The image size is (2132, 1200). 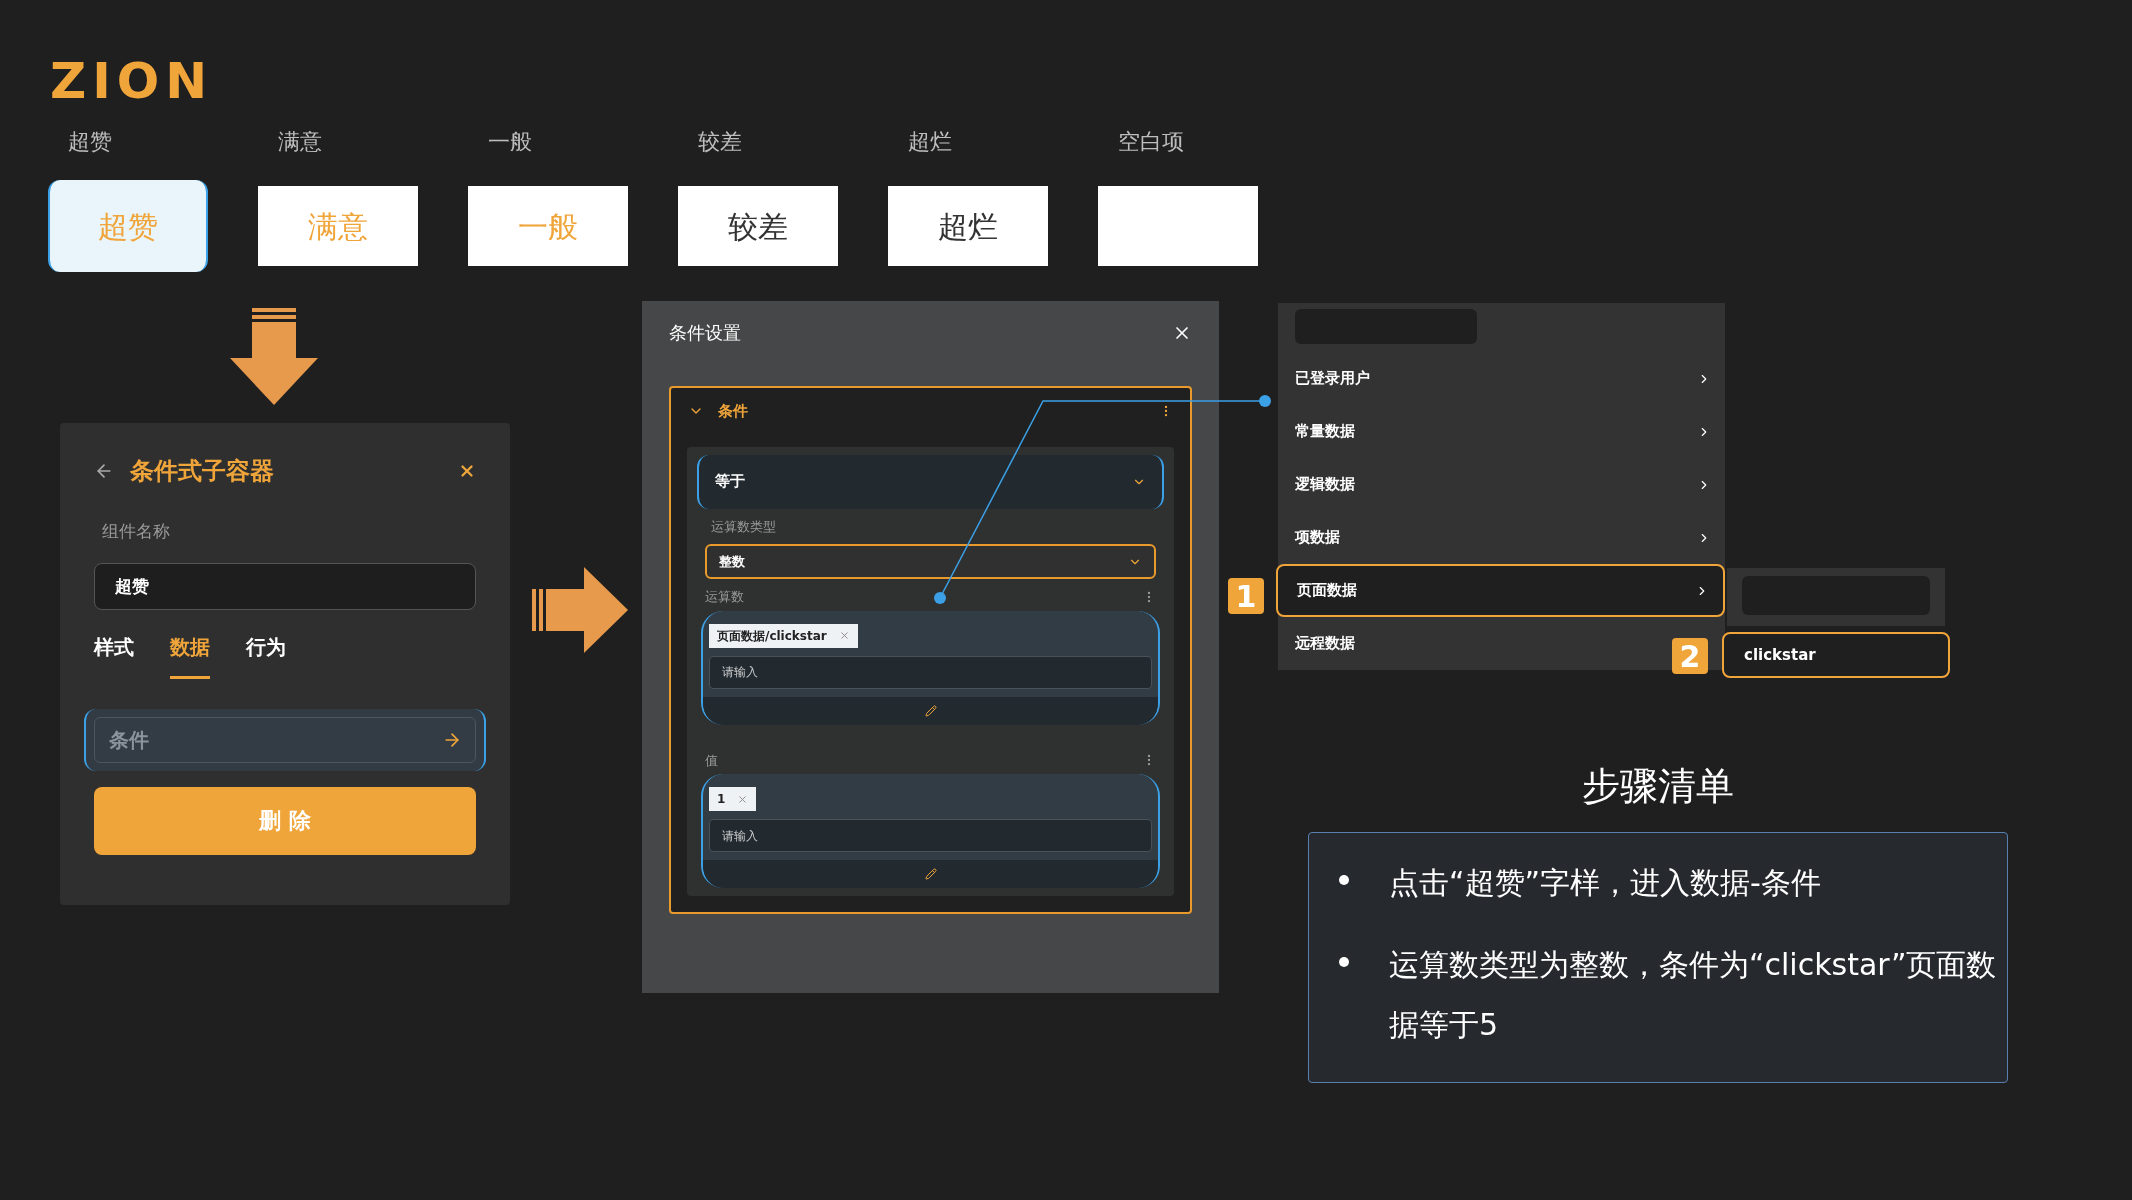 What do you see at coordinates (1501, 378) in the screenshot?
I see `menu-item: 已登录用户` at bounding box center [1501, 378].